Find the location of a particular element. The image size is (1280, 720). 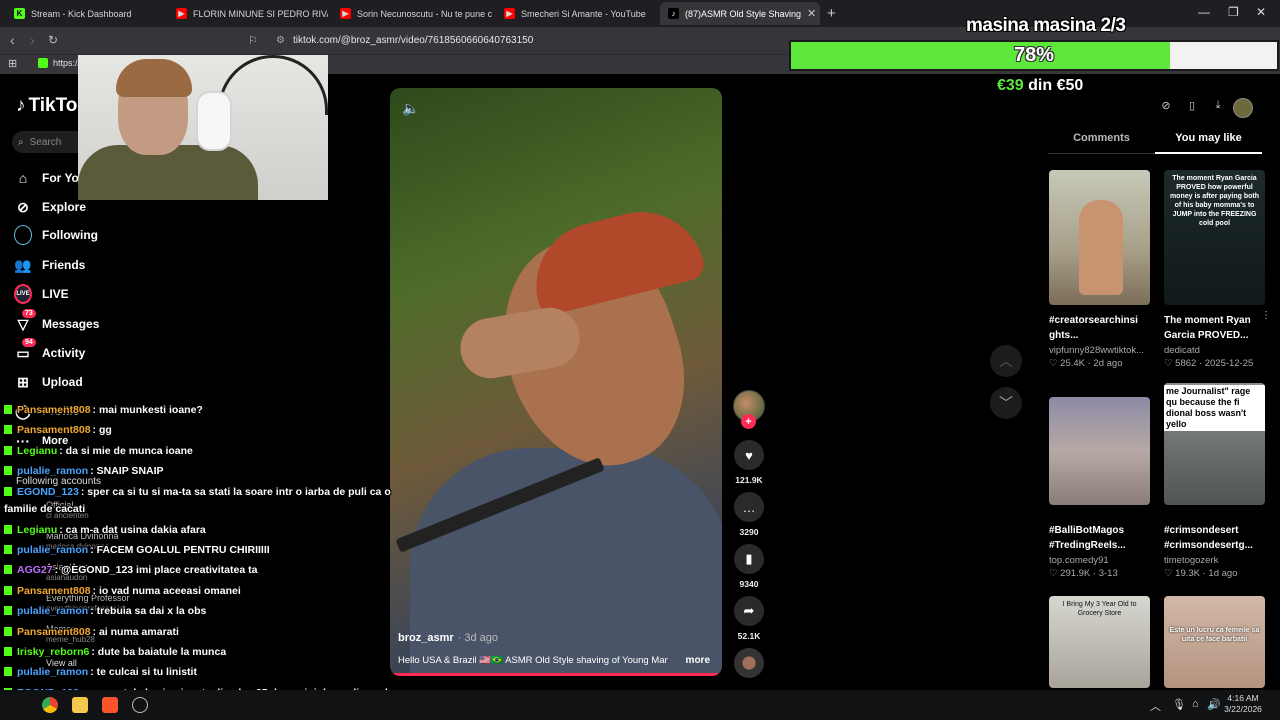

nav-explore: ⊘ Explore is located at coordinates (50, 207).